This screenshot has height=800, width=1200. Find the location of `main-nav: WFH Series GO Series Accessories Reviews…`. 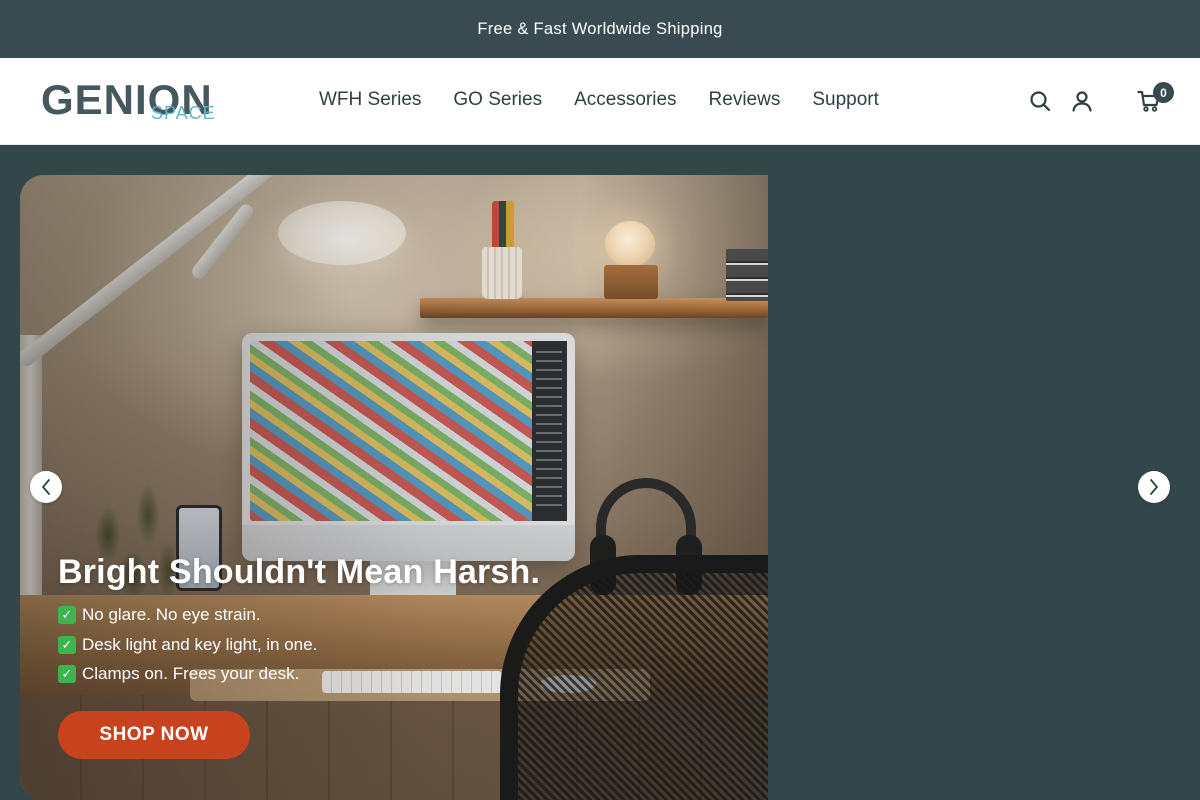

main-nav: WFH Series GO Series Accessories Reviews… is located at coordinates (599, 100).